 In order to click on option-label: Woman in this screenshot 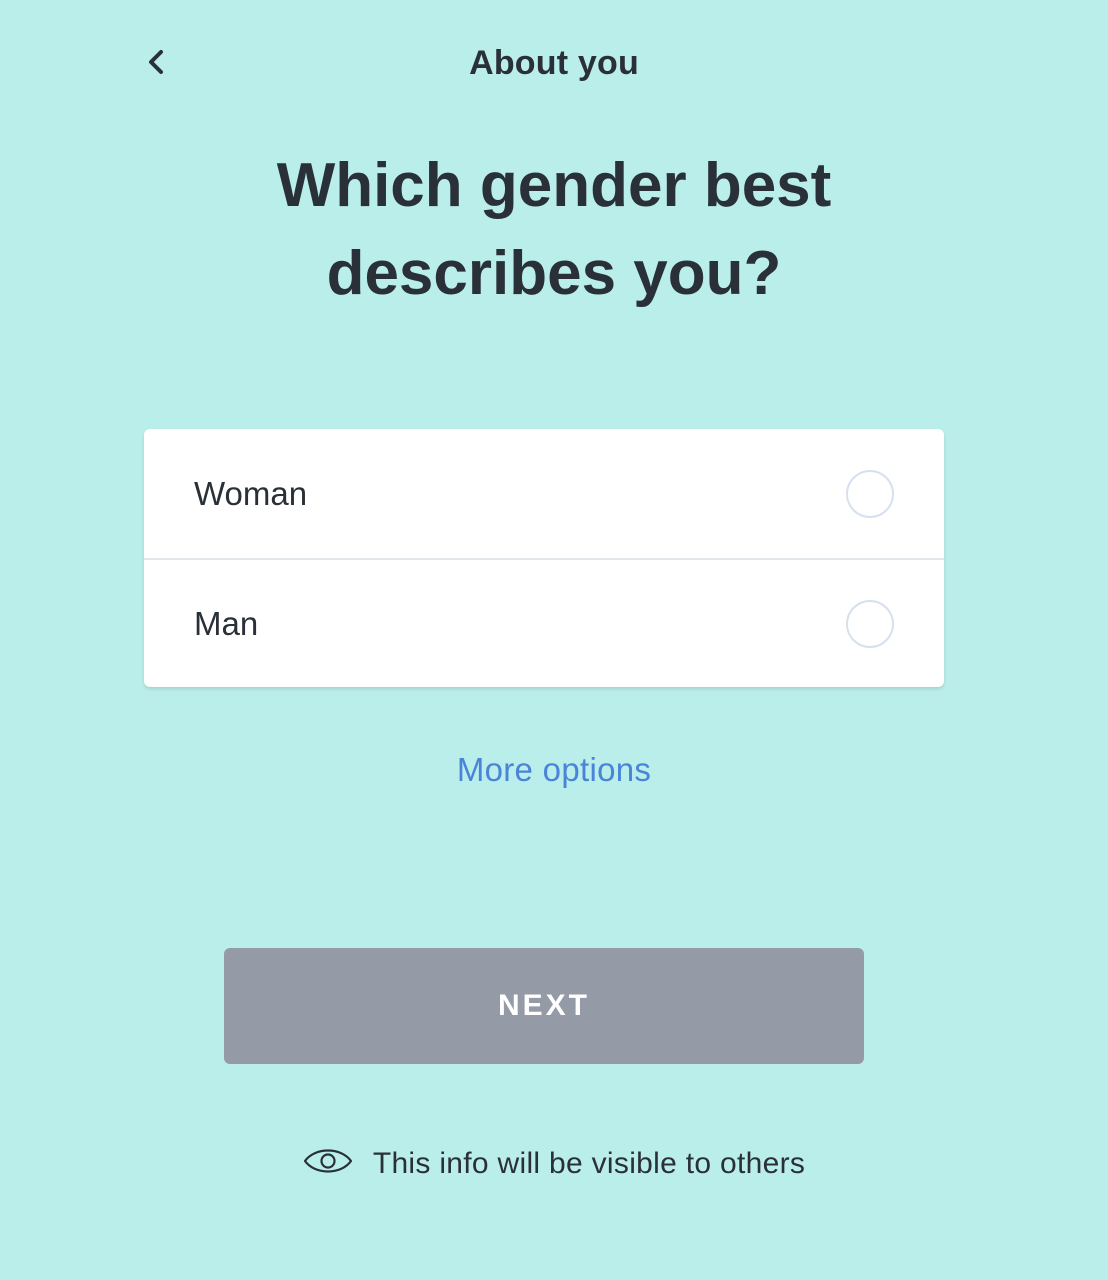, I will do `click(251, 493)`.